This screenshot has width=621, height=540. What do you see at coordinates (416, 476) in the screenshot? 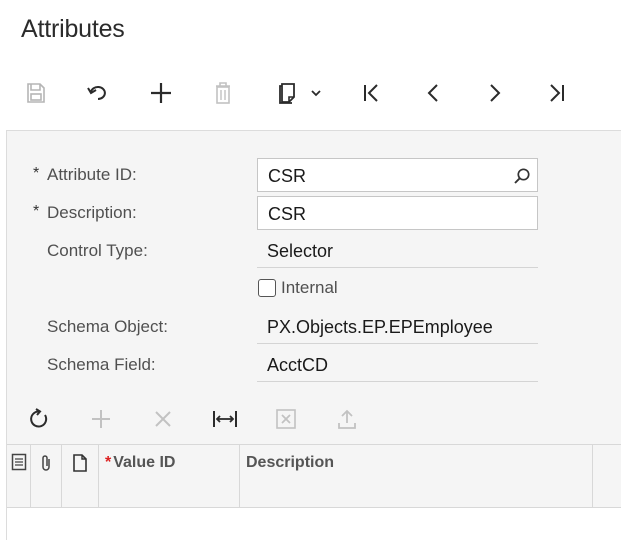
I see `grid-column-description: Description` at bounding box center [416, 476].